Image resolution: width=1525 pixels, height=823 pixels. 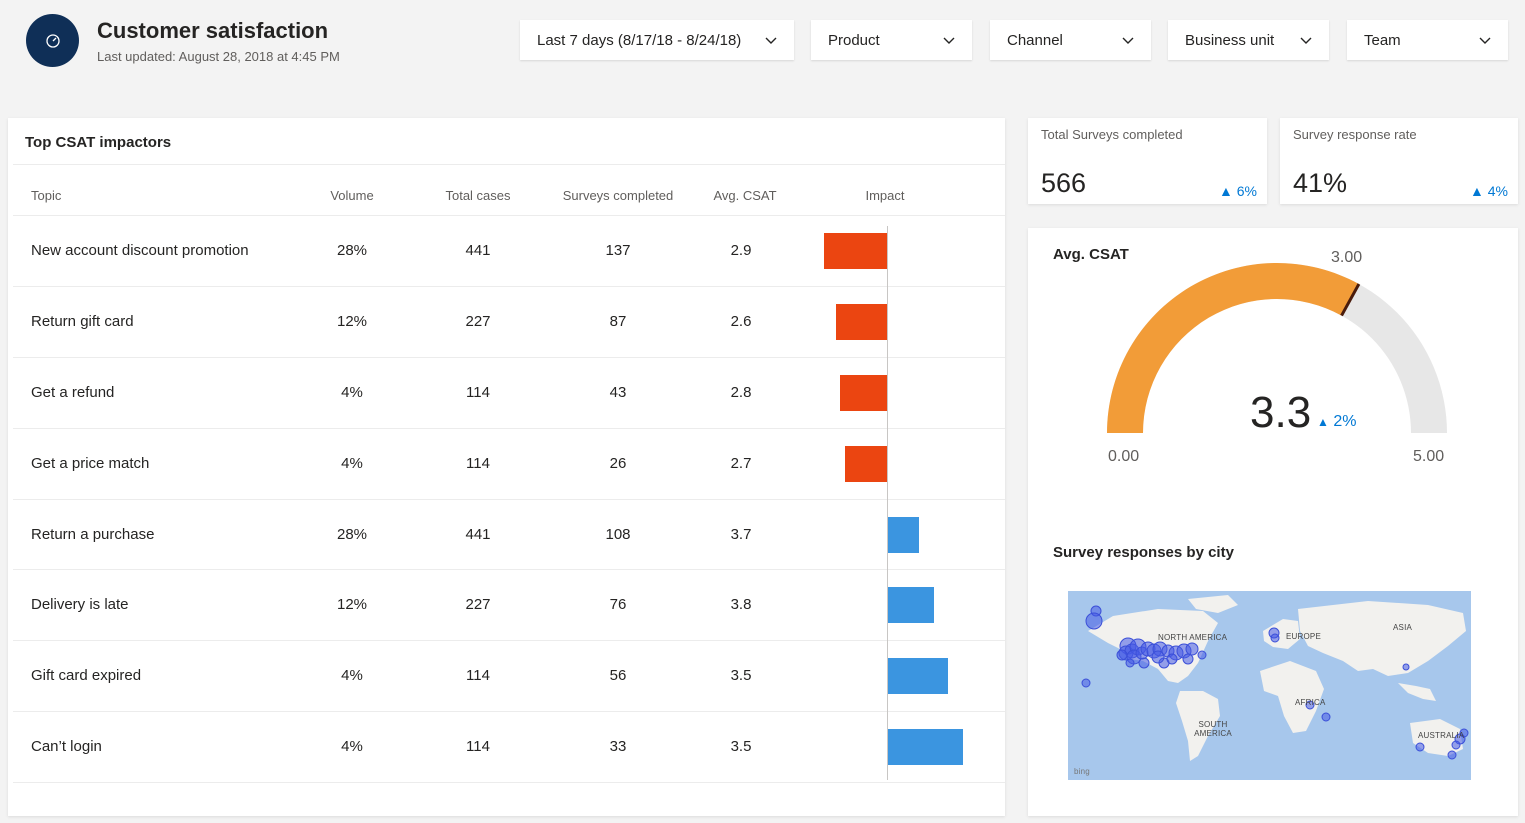 What do you see at coordinates (1193, 637) in the screenshot?
I see `map-label: NORTH AMERICA` at bounding box center [1193, 637].